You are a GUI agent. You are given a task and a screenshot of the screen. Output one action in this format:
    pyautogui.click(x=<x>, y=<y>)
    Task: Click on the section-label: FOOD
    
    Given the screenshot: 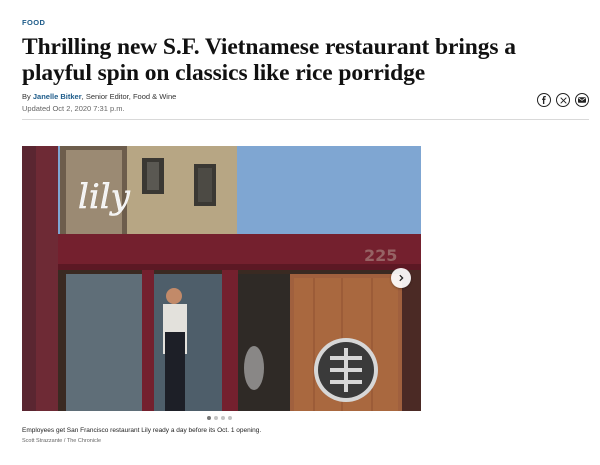 What is the action you would take?
    pyautogui.click(x=33, y=22)
    